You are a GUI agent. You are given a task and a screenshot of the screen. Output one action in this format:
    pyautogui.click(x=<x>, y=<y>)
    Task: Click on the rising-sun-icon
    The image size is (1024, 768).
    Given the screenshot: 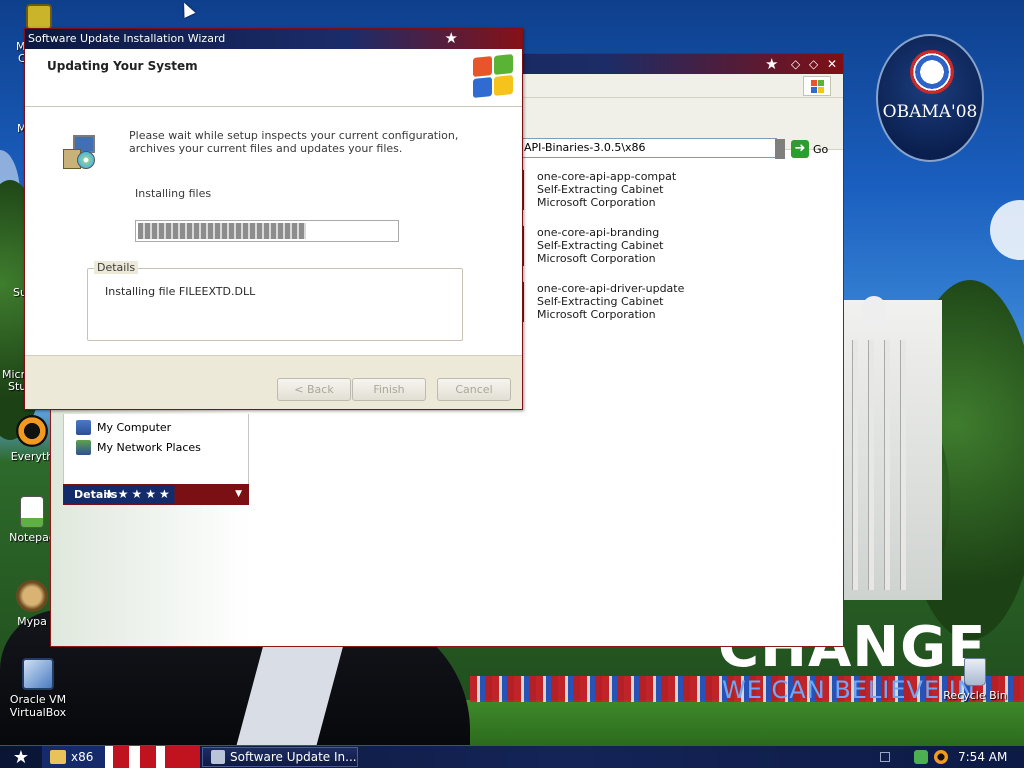 What is the action you would take?
    pyautogui.click(x=932, y=72)
    